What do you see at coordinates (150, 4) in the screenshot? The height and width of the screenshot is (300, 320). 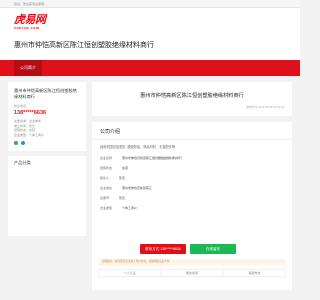 I see `top-bar: 您好，欢迎来到虎易网` at bounding box center [150, 4].